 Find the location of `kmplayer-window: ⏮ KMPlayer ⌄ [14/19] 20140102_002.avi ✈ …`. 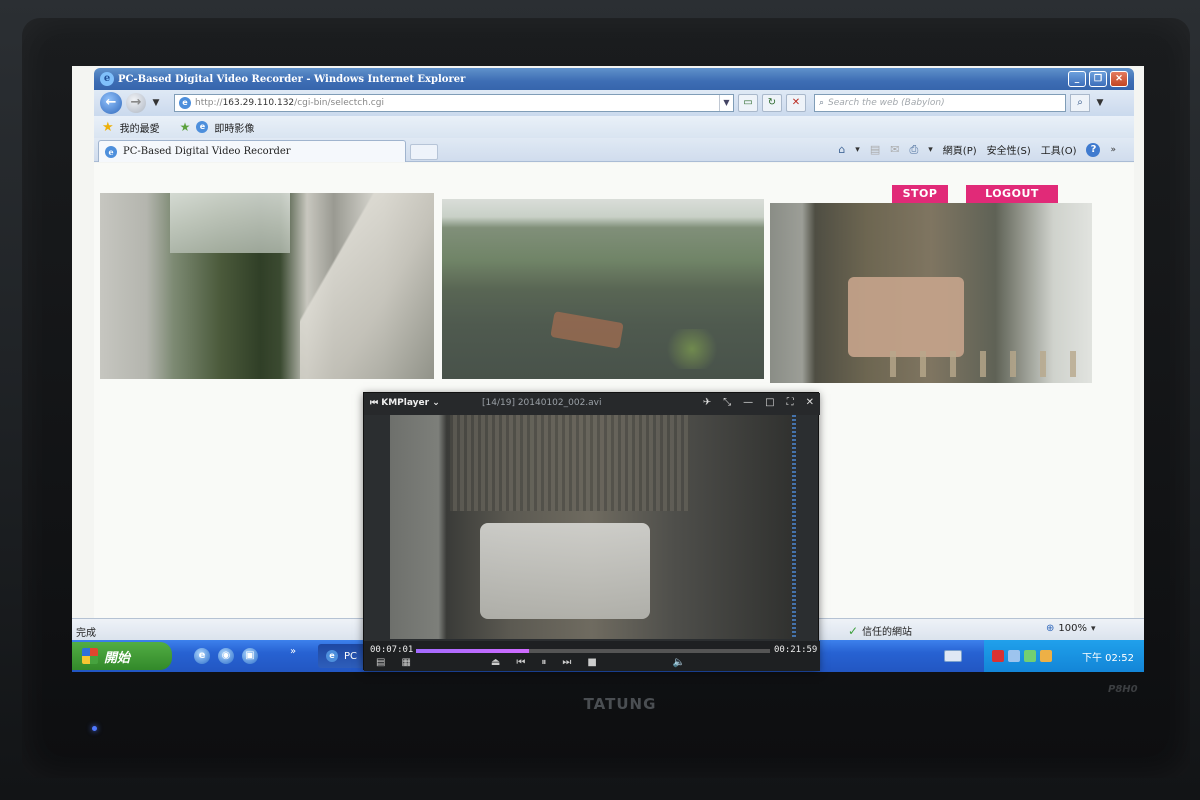

kmplayer-window: ⏮ KMPlayer ⌄ [14/19] 20140102_002.avi ✈ … is located at coordinates (591, 531).